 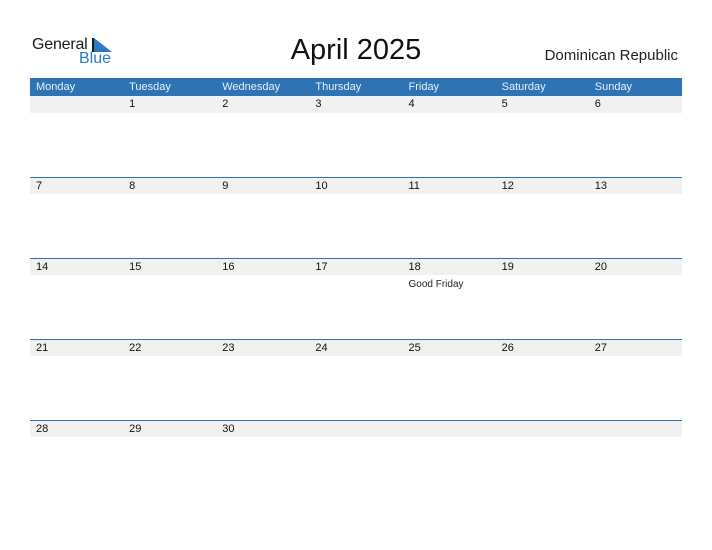 I want to click on week-date-strip: 28 29 30, so click(x=356, y=428).